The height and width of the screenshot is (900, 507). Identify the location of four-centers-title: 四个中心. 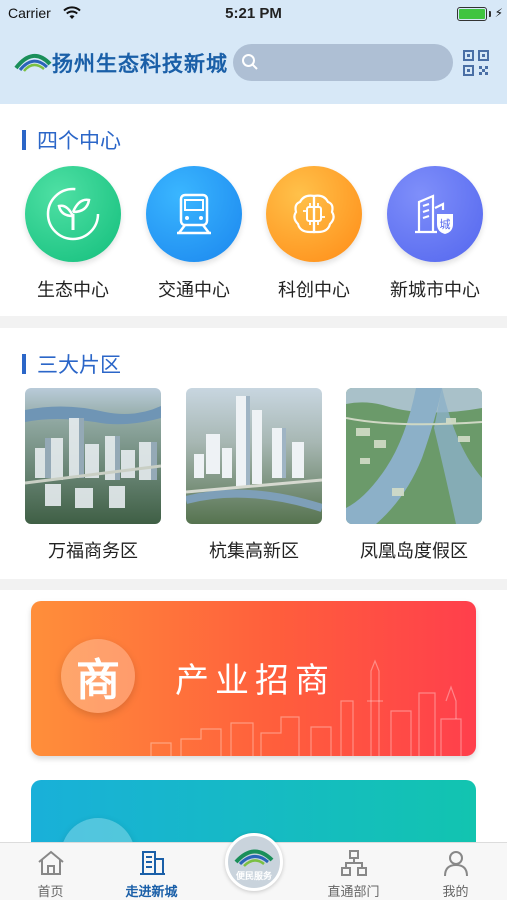
(79, 141).